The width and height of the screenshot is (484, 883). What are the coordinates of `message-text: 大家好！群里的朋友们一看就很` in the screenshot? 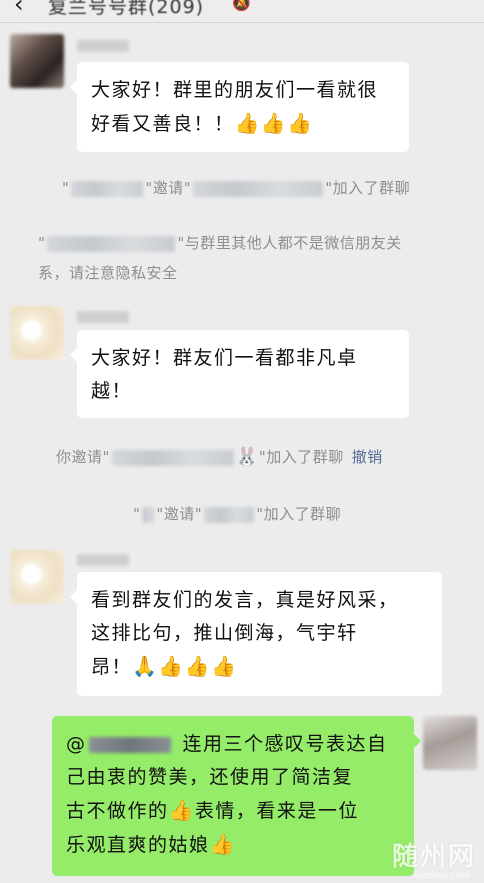 It's located at (235, 90).